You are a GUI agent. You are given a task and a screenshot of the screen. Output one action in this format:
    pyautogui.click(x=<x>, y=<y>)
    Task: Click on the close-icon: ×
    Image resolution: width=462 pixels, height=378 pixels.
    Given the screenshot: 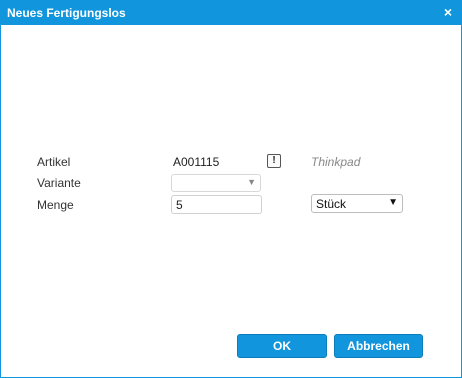 What is the action you would take?
    pyautogui.click(x=448, y=12)
    